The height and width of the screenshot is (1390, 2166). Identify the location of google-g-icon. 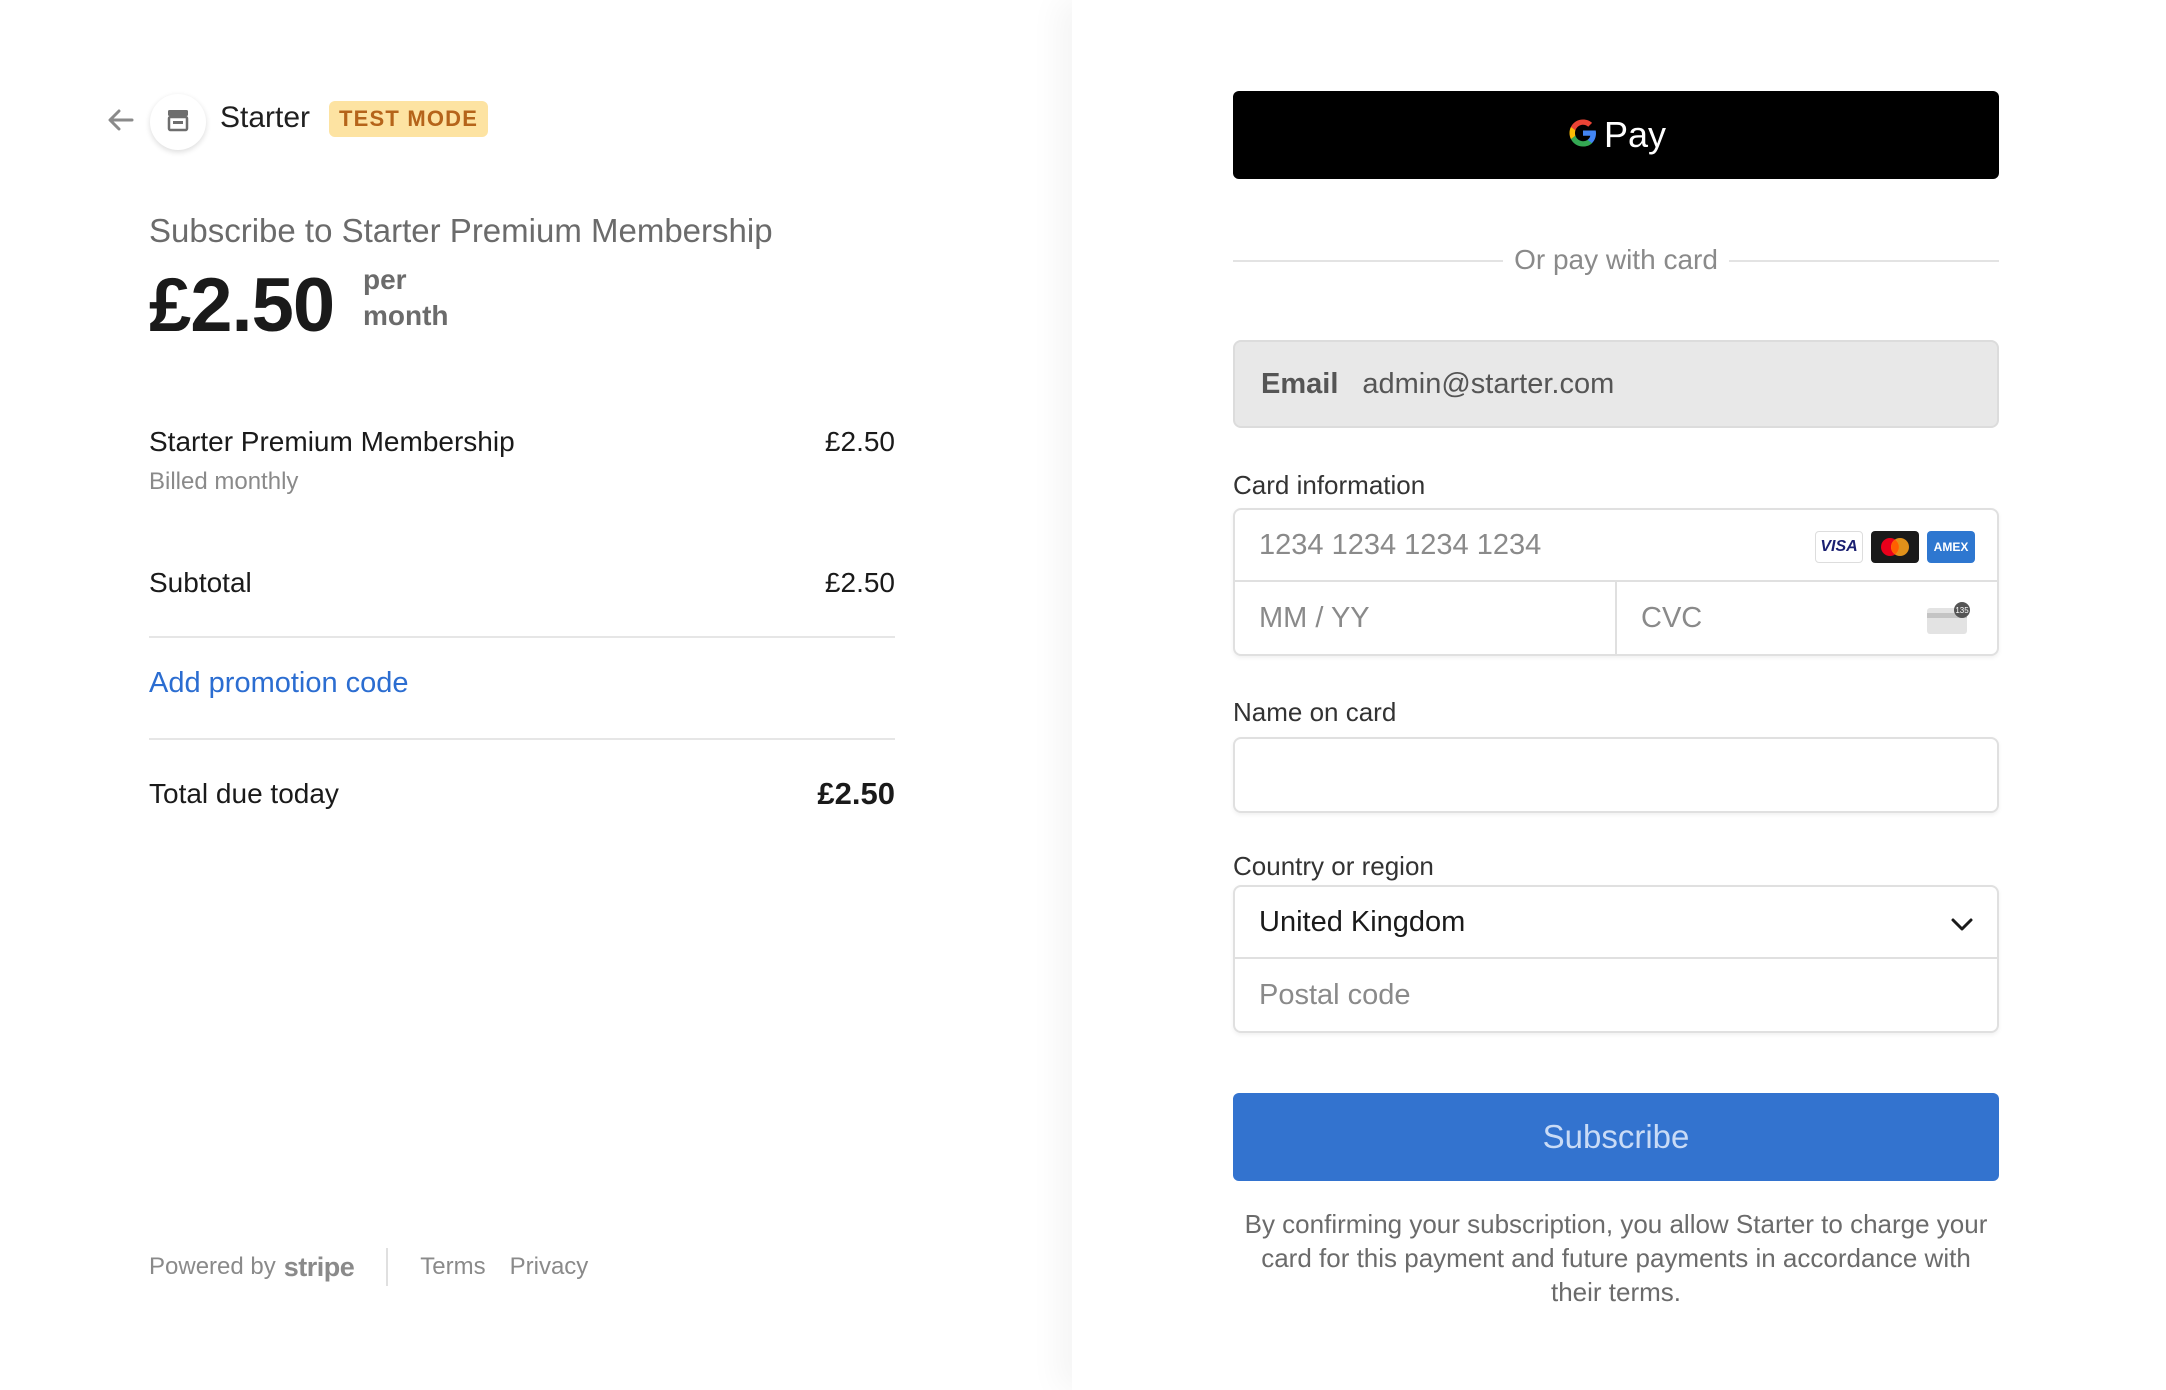
(1583, 135).